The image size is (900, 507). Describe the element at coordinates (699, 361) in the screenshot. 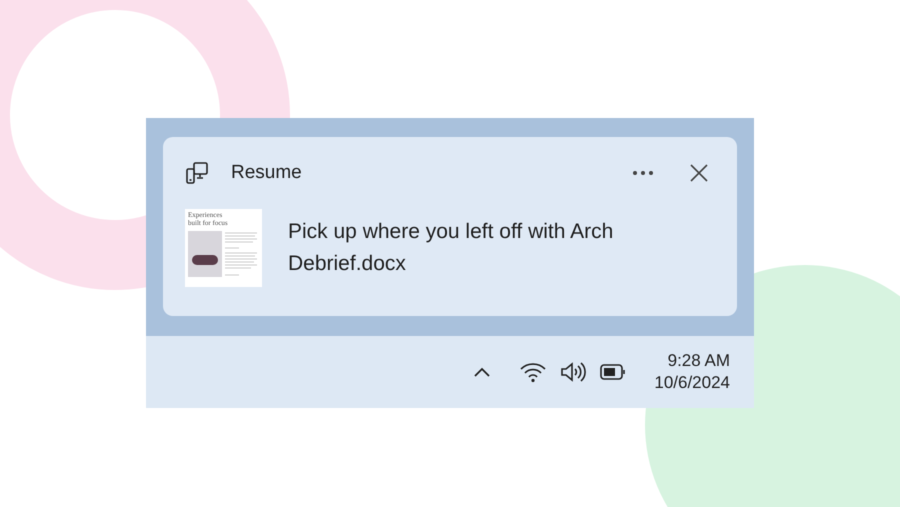

I see `clock-time: 9:28 AM` at that location.